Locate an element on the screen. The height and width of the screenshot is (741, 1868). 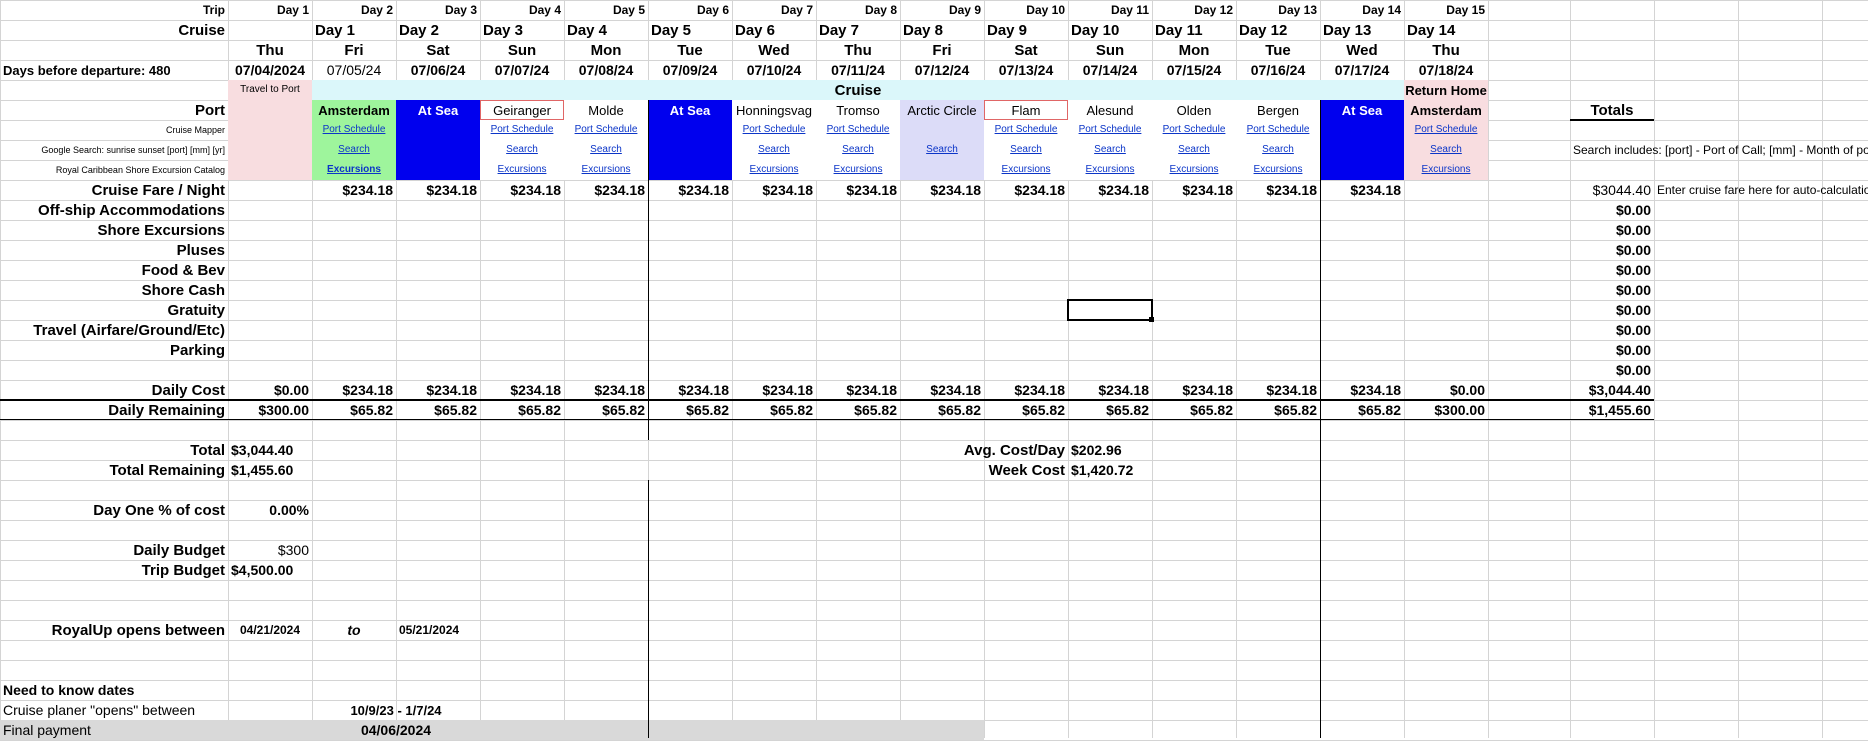
cruise-day-header is located at coordinates (270, 30).